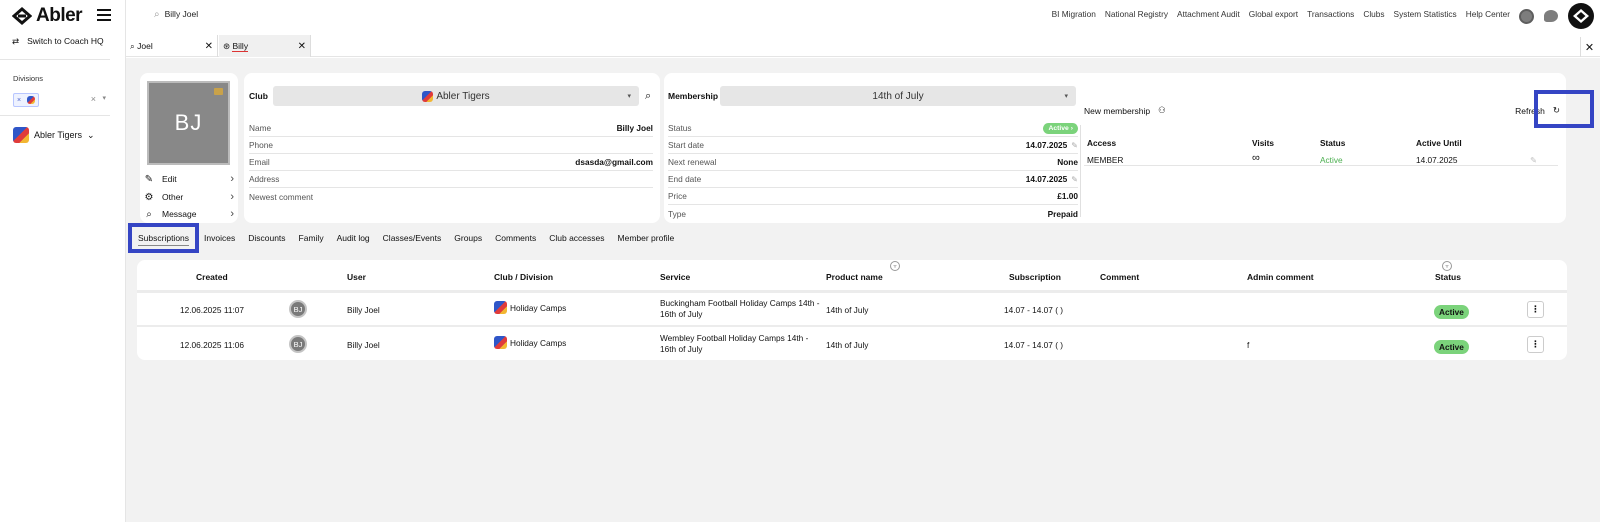 The height and width of the screenshot is (522, 1600). What do you see at coordinates (451, 128) in the screenshot?
I see `name-row: Name Billy Joel` at bounding box center [451, 128].